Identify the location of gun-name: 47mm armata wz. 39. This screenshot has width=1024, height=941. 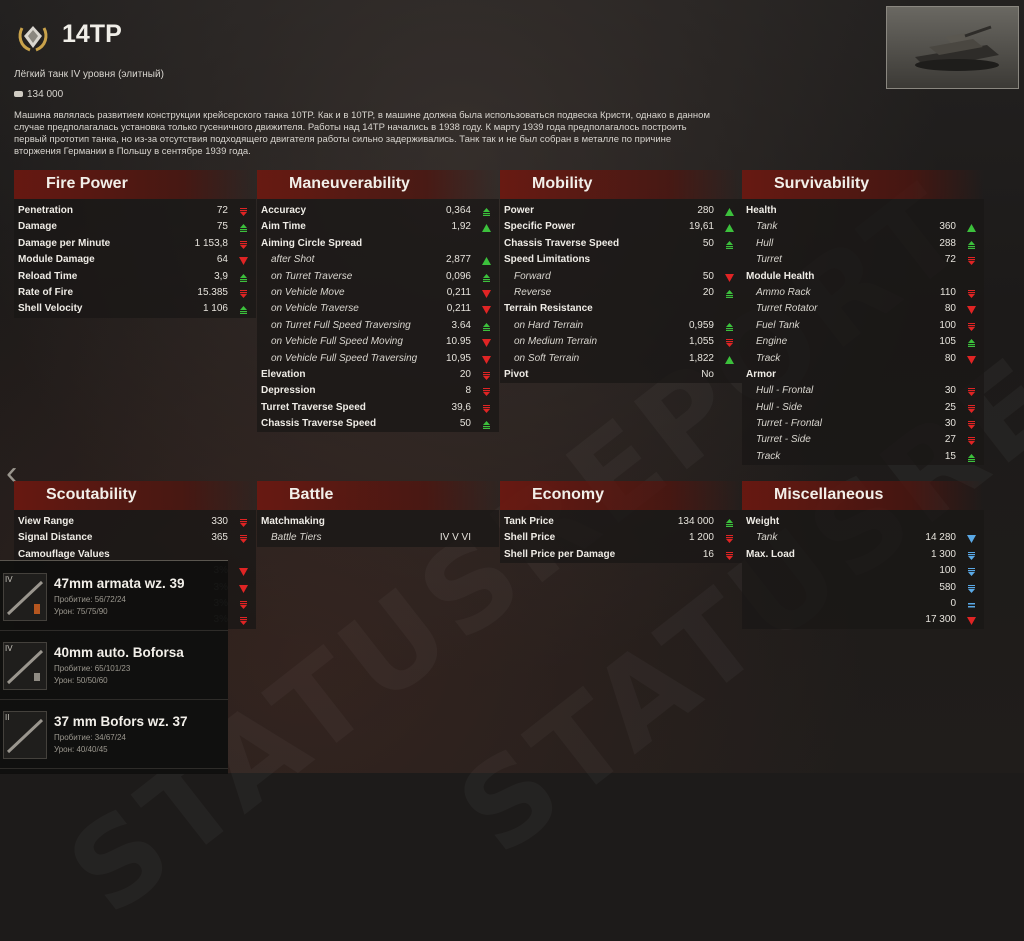
(119, 583).